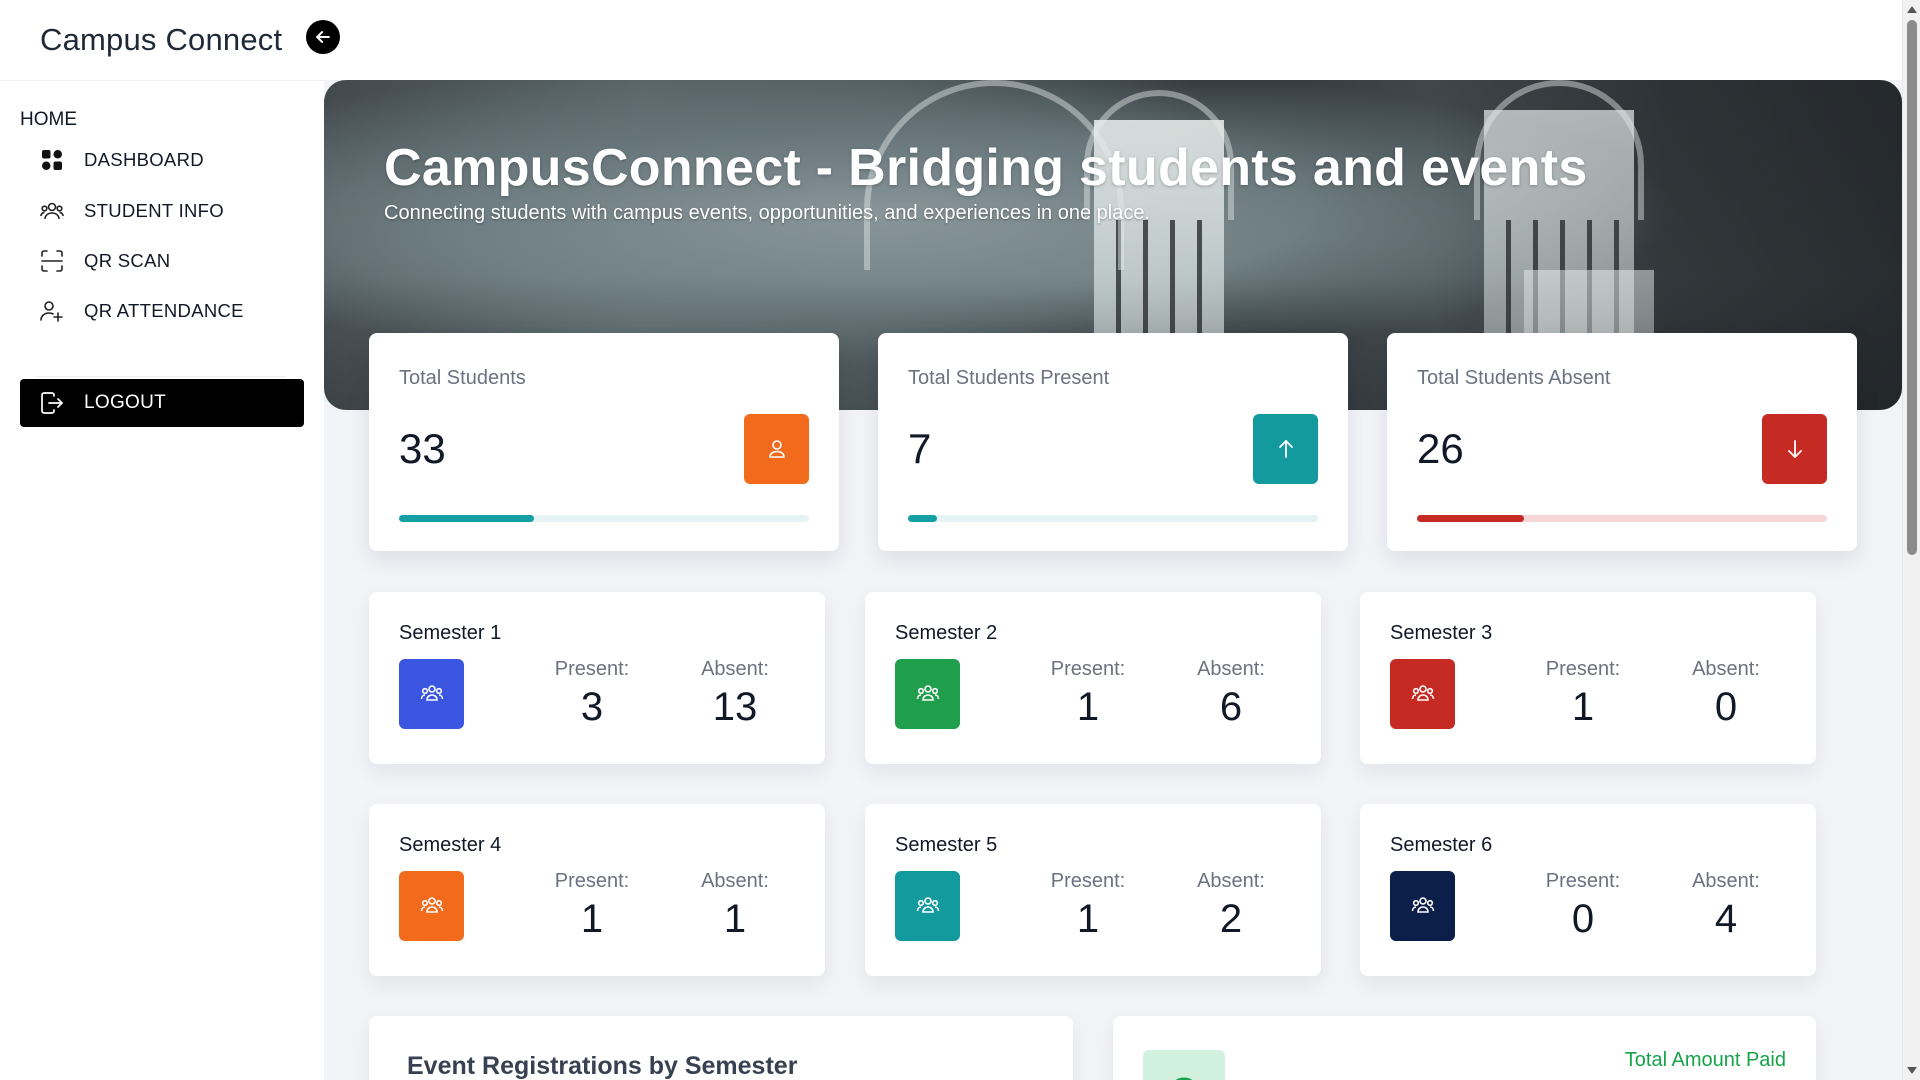 This screenshot has height=1080, width=1920. I want to click on arrow-down-icon, so click(1794, 449).